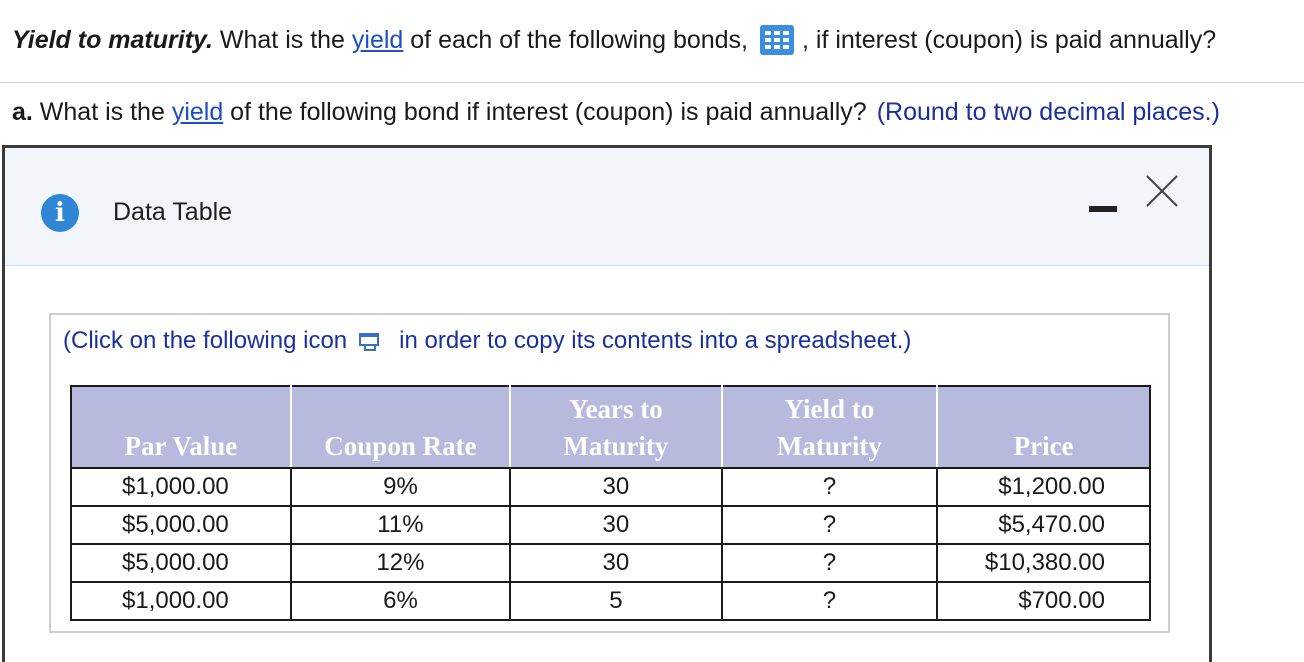 This screenshot has width=1304, height=662. I want to click on cell-coupon-rate: 6%, so click(400, 601).